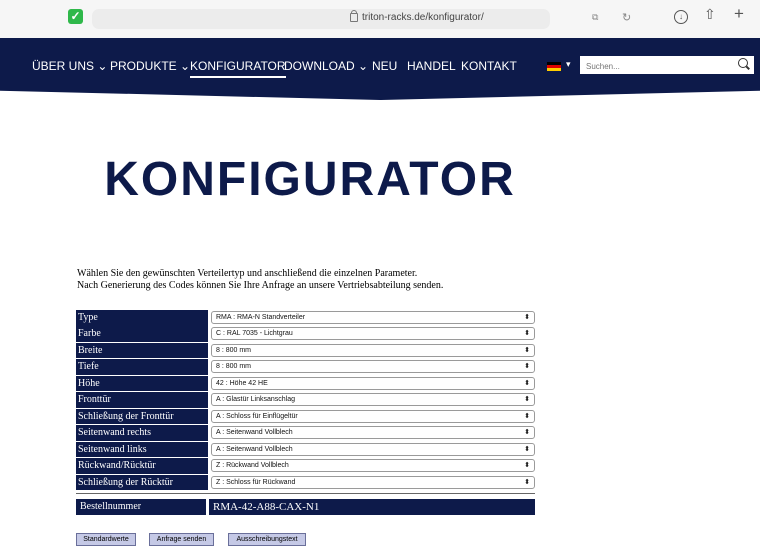 The height and width of the screenshot is (556, 760). I want to click on height-select: 42 : Höhe 42 HE ⬍, so click(373, 383).